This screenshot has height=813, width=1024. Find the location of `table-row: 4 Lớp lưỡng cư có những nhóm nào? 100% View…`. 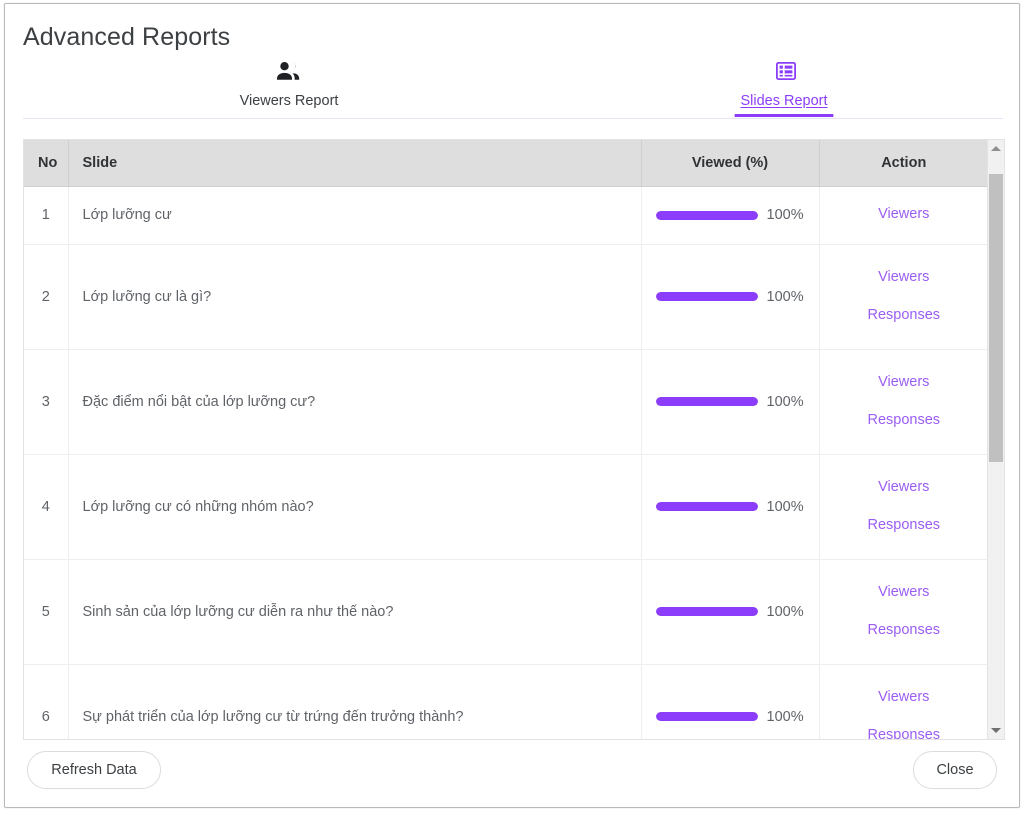

table-row: 4 Lớp lưỡng cư có những nhóm nào? 100% View… is located at coordinates (506, 507).